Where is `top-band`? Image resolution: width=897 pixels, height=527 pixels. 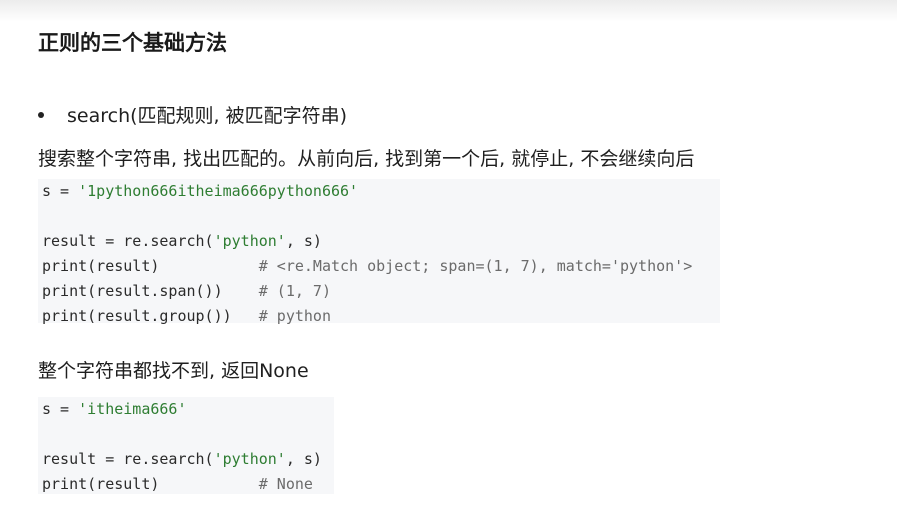
top-band is located at coordinates (448, 11).